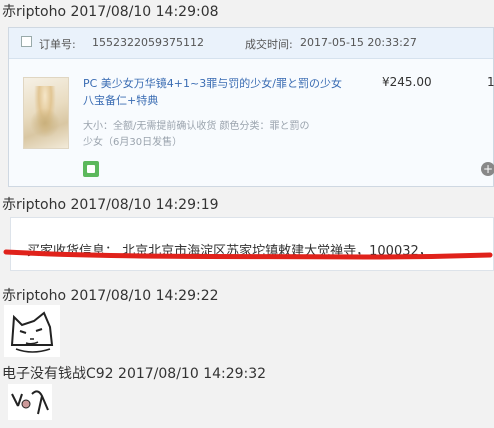 This screenshot has width=494, height=428. What do you see at coordinates (269, 44) in the screenshot?
I see `order-time-label: 成交时间:` at bounding box center [269, 44].